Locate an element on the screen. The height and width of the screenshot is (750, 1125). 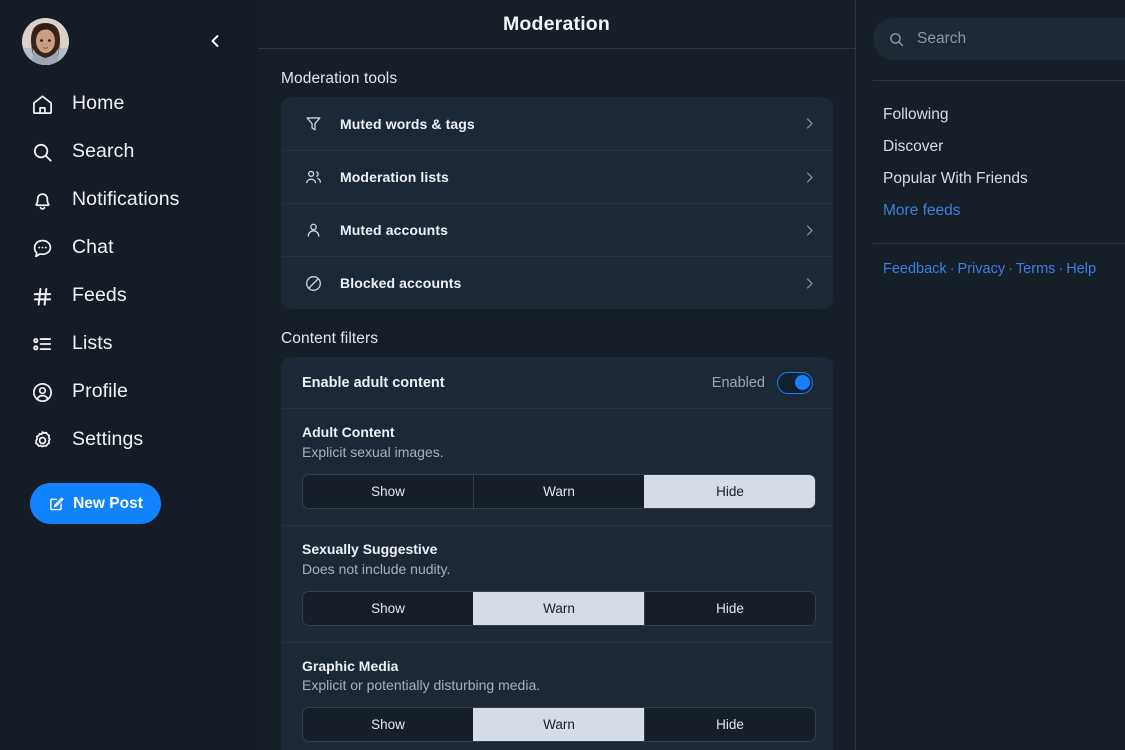
tool-label: Moderation lists is located at coordinates (394, 177).